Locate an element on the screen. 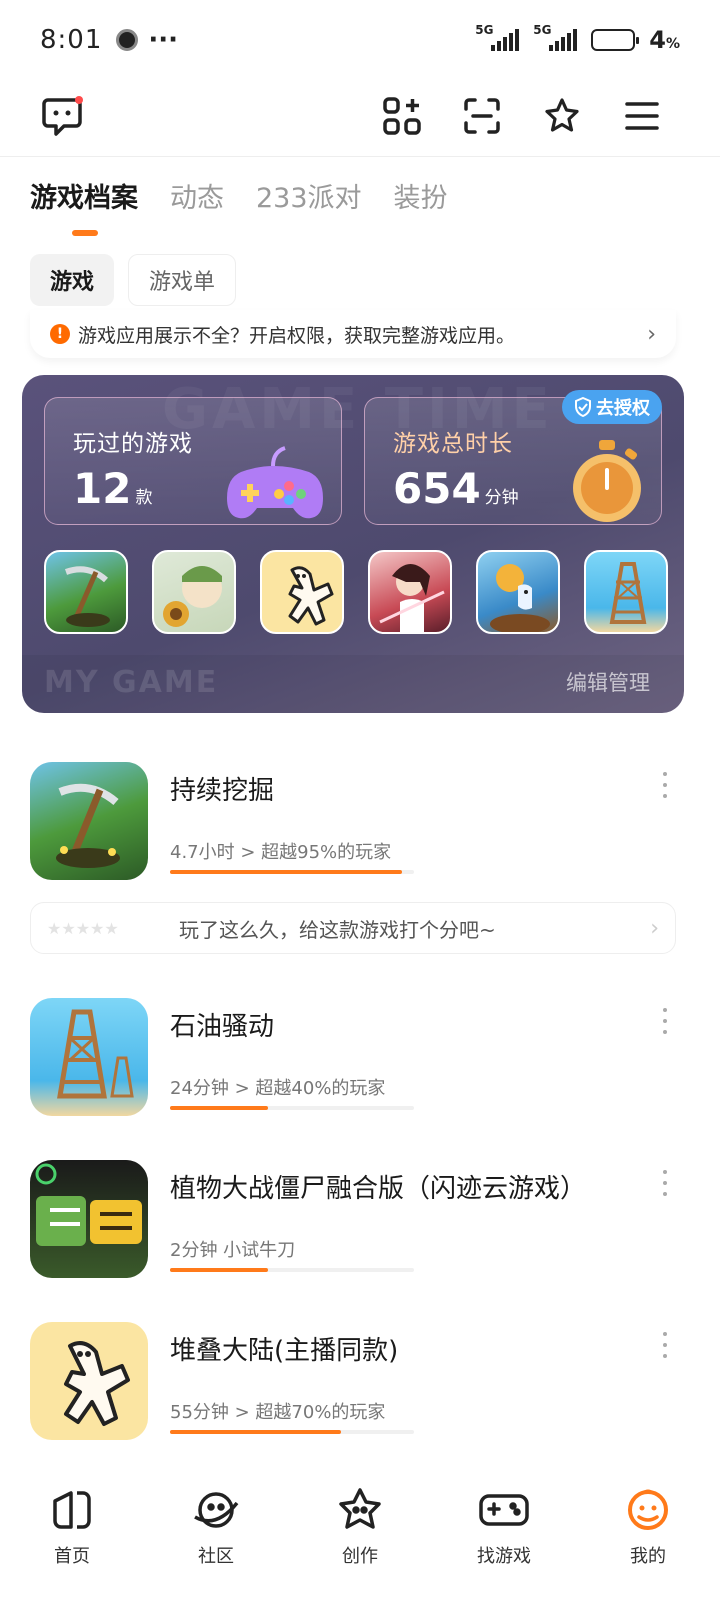 The image size is (720, 1600). authorize-button: 去授权 is located at coordinates (612, 407).